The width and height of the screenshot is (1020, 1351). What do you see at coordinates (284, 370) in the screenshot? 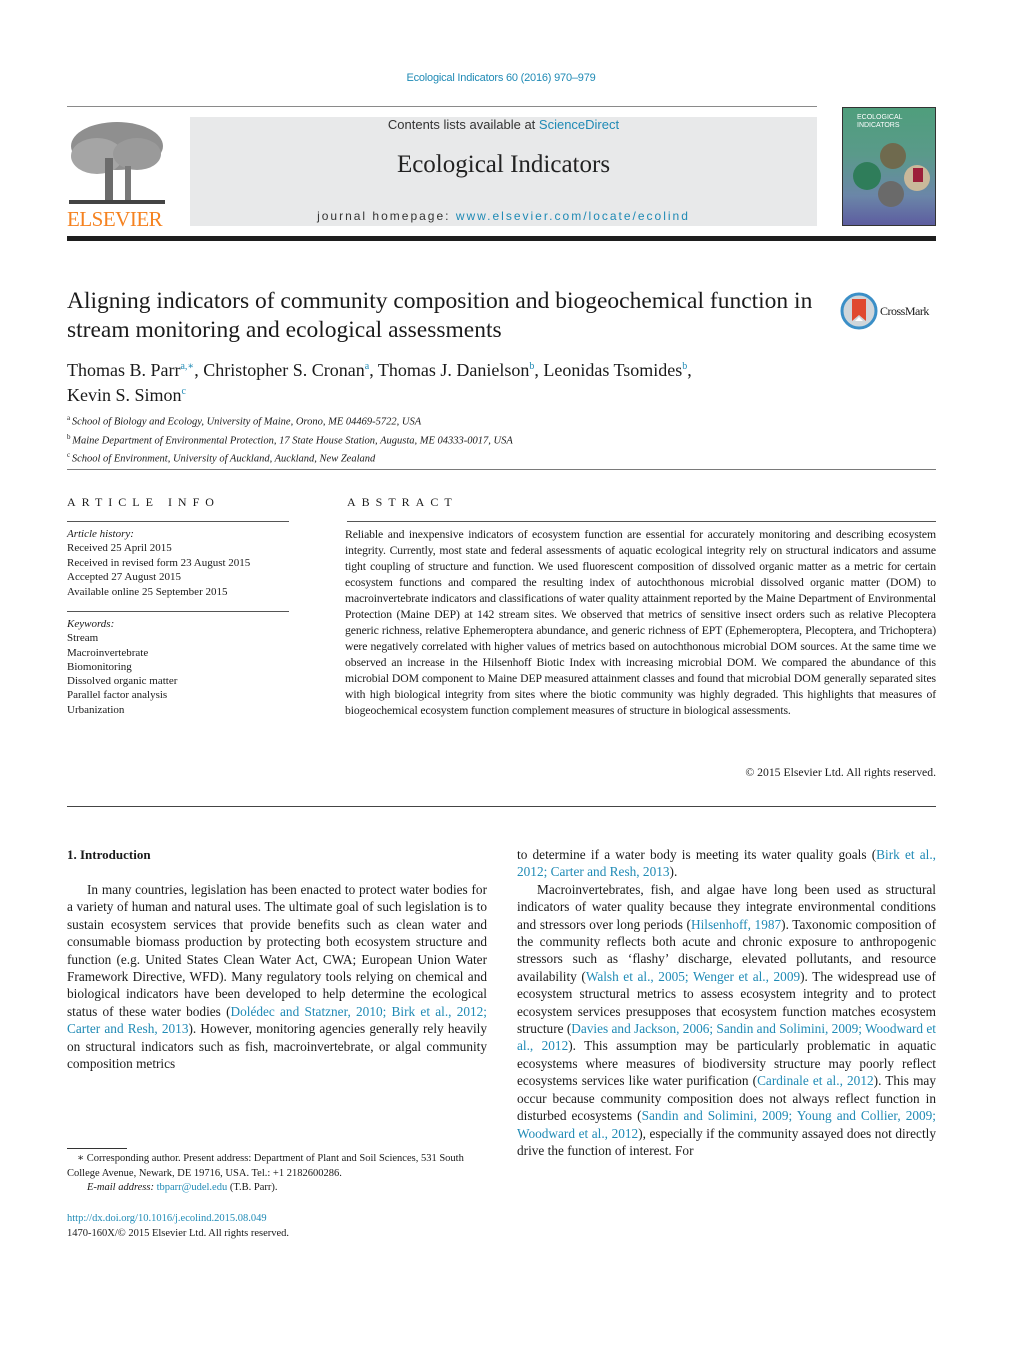
I see `author-name: Christopher S. Cronan` at bounding box center [284, 370].